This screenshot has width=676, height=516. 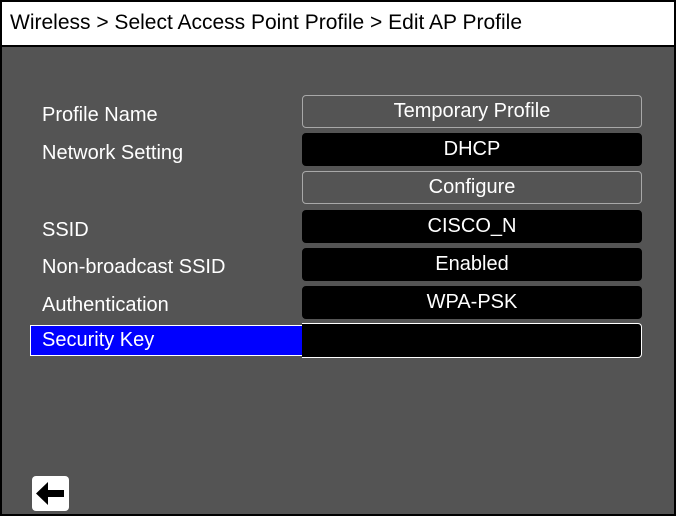 I want to click on configure-button: Configure, so click(x=472, y=187).